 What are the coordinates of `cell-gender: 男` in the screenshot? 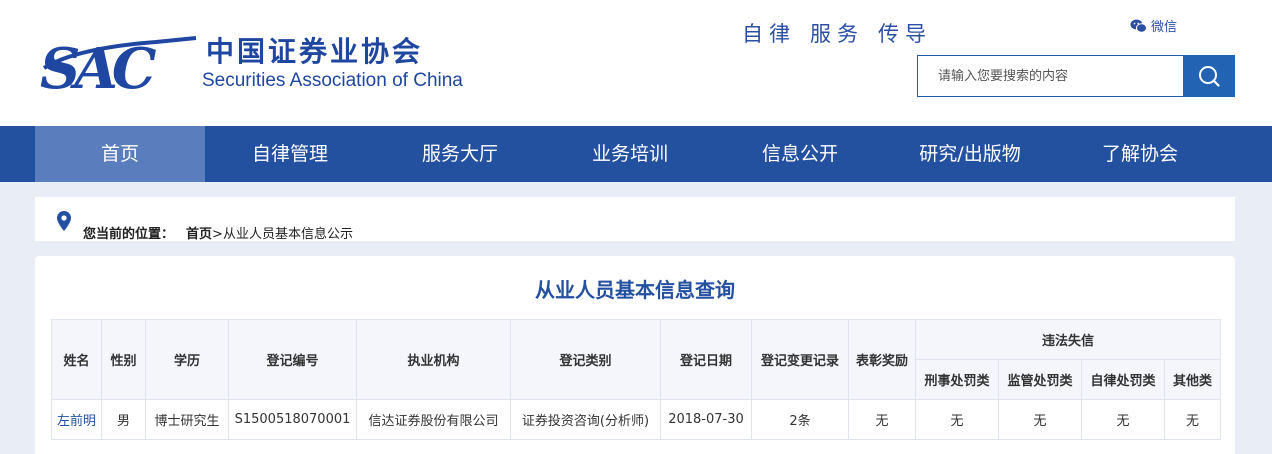 It's located at (123, 419).